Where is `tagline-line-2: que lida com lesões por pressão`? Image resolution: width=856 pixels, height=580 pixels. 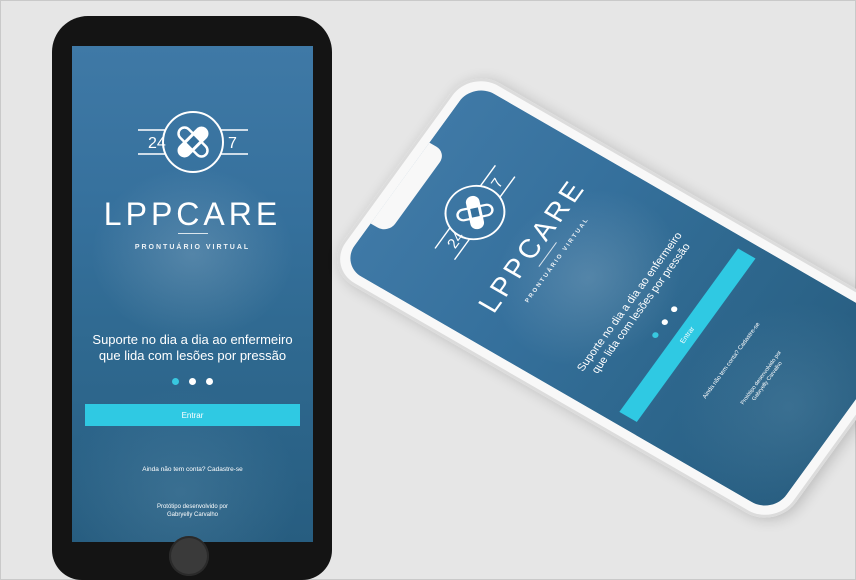
tagline-line-2: que lida com lesões por pressão is located at coordinates (192, 355).